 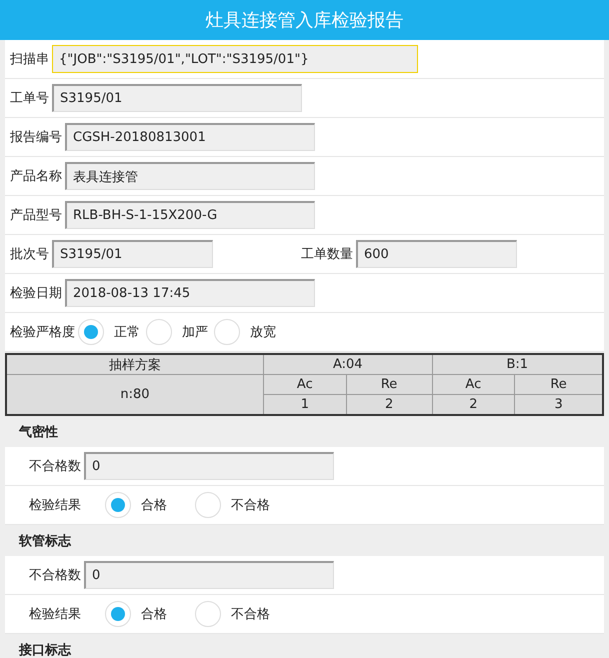 What do you see at coordinates (195, 332) in the screenshot?
I see `radio-label: 加严` at bounding box center [195, 332].